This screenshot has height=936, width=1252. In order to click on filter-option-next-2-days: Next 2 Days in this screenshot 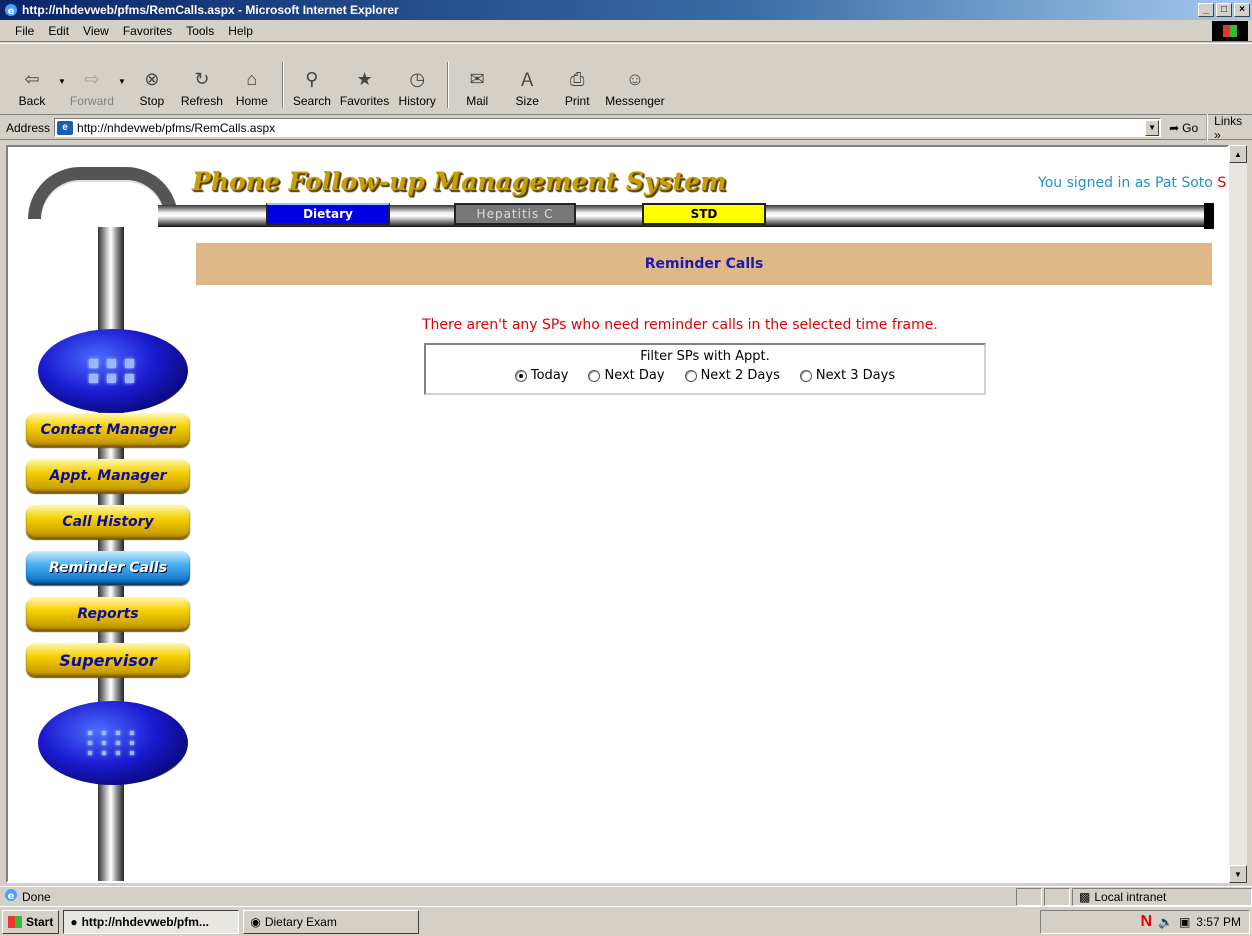, I will do `click(732, 375)`.